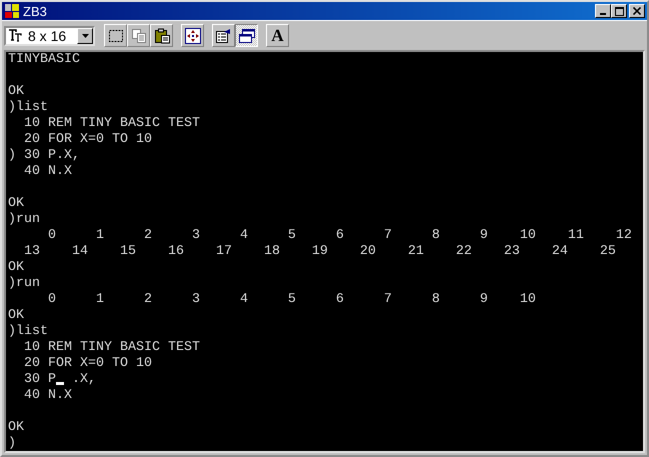 The image size is (649, 457). Describe the element at coordinates (291, 300) in the screenshot. I see `terminal-line: 0 1 2 3 4 5 6 7 8 9 10` at that location.